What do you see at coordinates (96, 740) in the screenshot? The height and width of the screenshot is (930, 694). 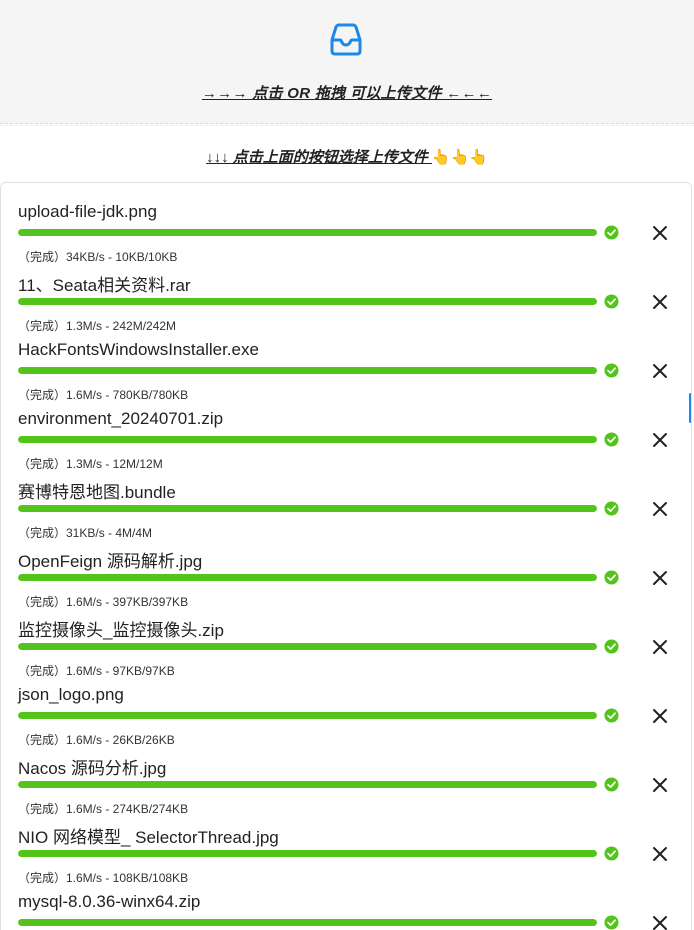 I see `file-status: （完成）1.6M/s - 26KB/26KB` at bounding box center [96, 740].